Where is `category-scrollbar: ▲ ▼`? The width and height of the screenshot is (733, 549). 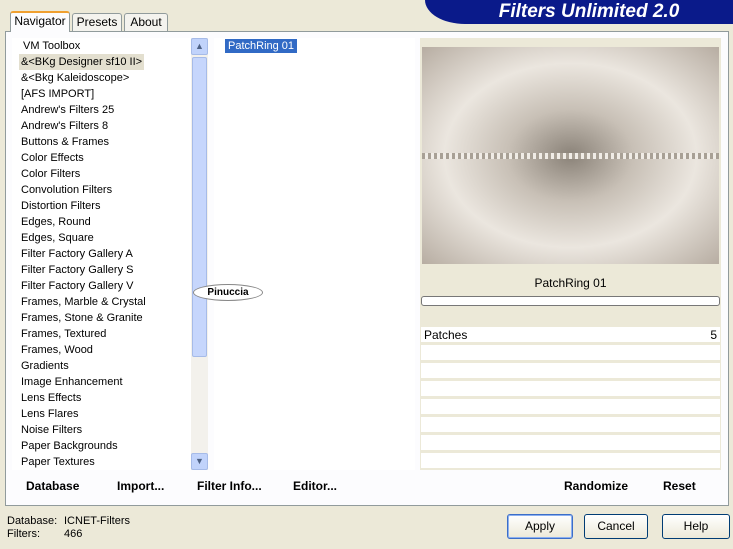
category-scrollbar: ▲ ▼ is located at coordinates (199, 254).